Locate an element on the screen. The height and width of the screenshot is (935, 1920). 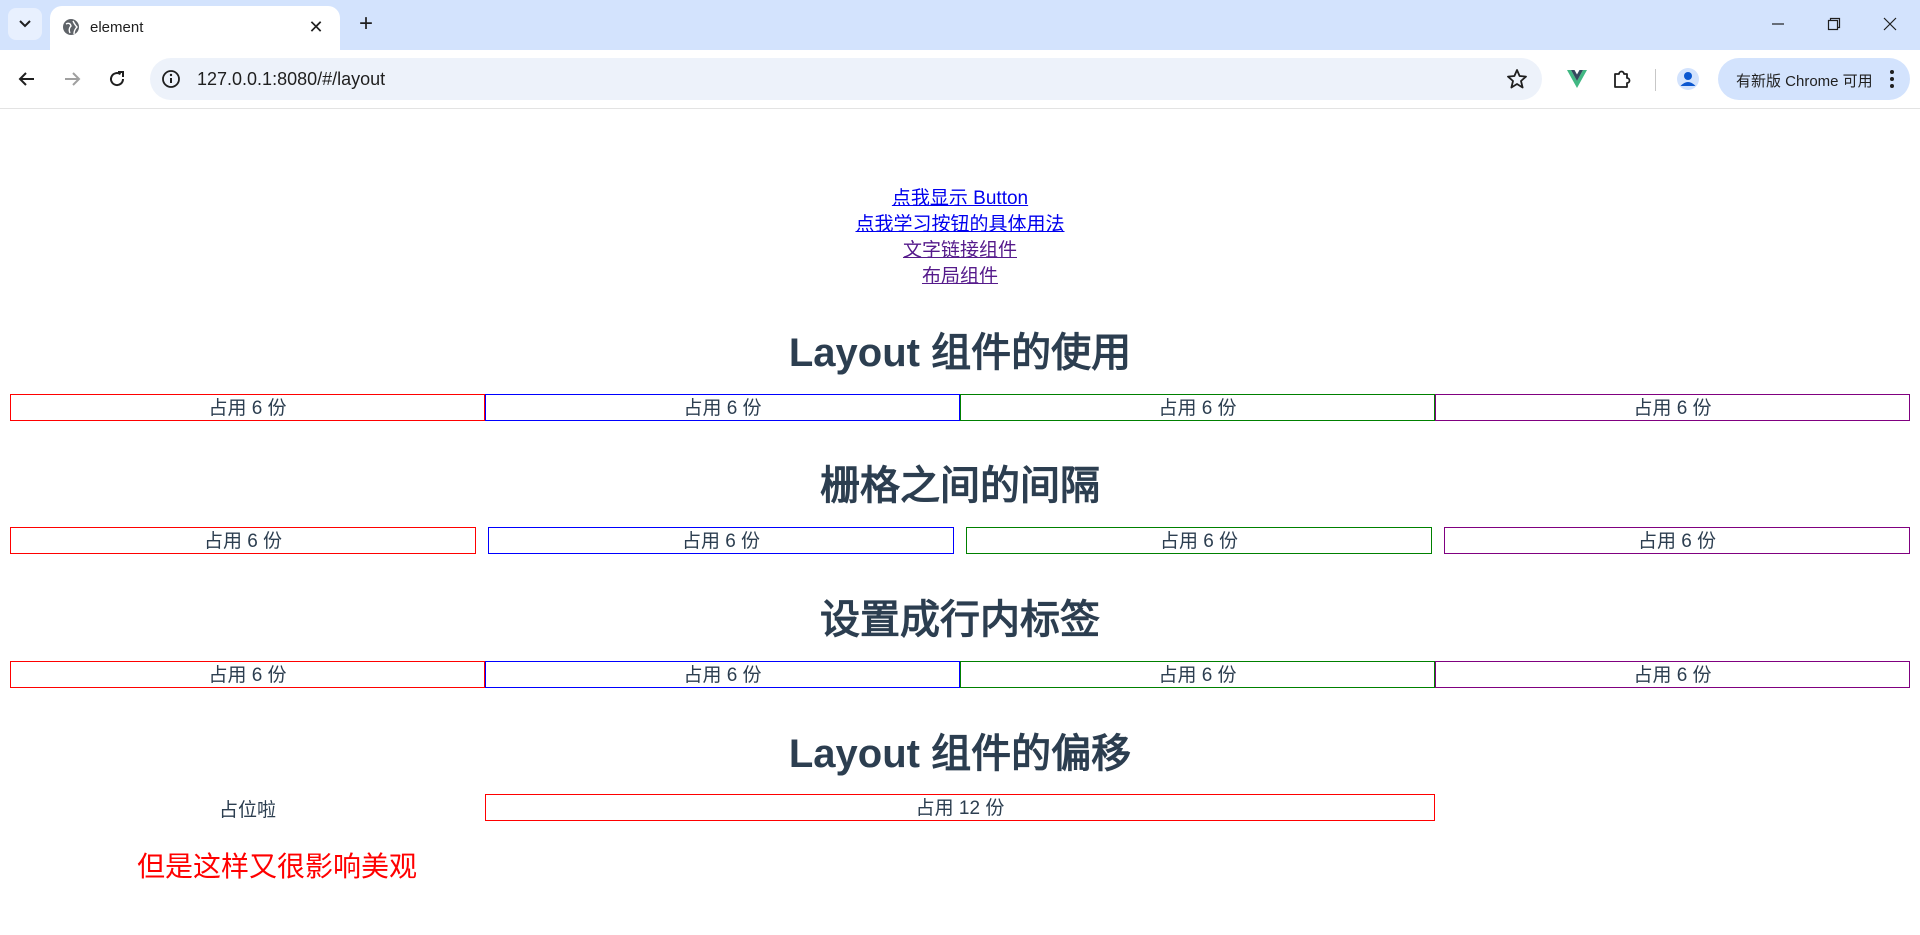
browser-toolbar: 127.0.0.1:8080/#/layout 有新版 Chrome 可用 is located at coordinates (960, 79).